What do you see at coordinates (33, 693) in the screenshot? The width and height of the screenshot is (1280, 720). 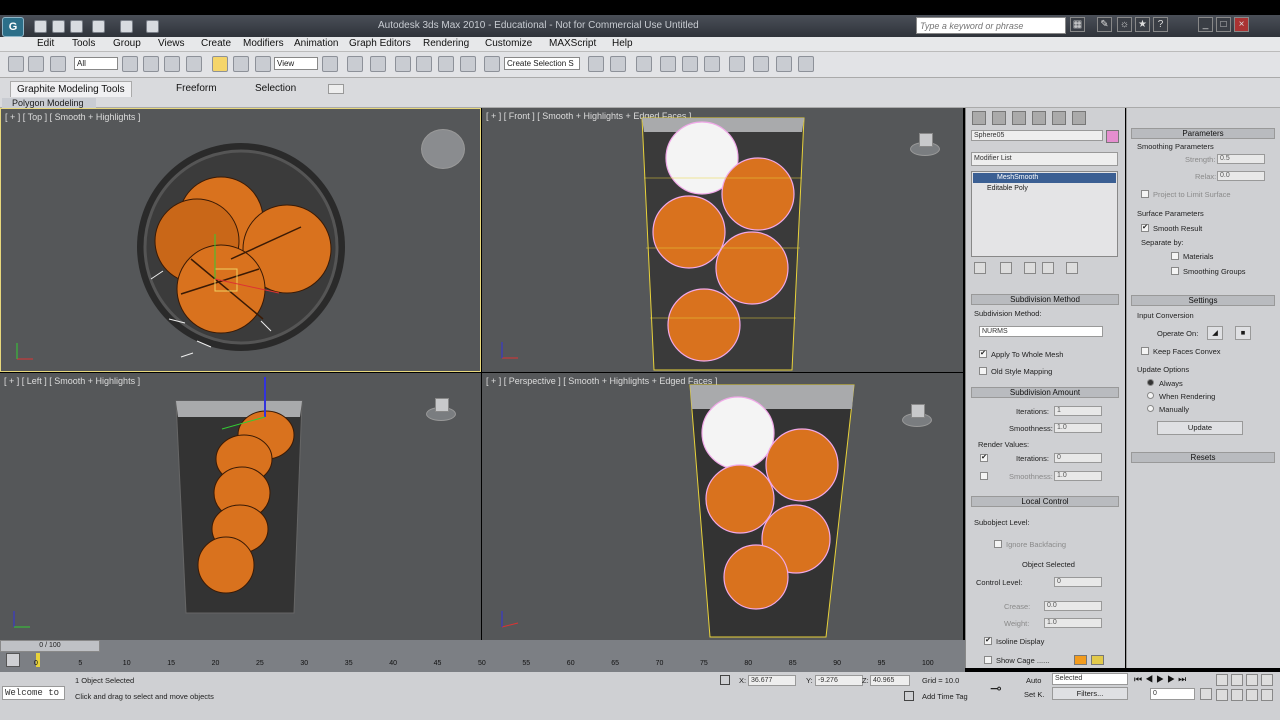 I see `maxscript-listener: Welcome to` at bounding box center [33, 693].